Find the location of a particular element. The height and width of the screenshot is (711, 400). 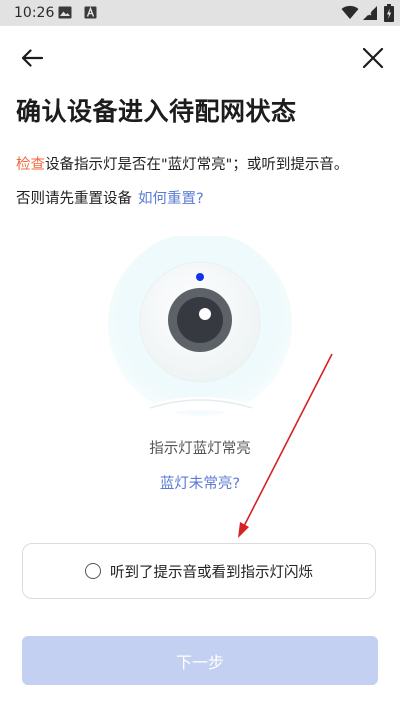

how-to-reset-link: 如何重置? is located at coordinates (171, 199).